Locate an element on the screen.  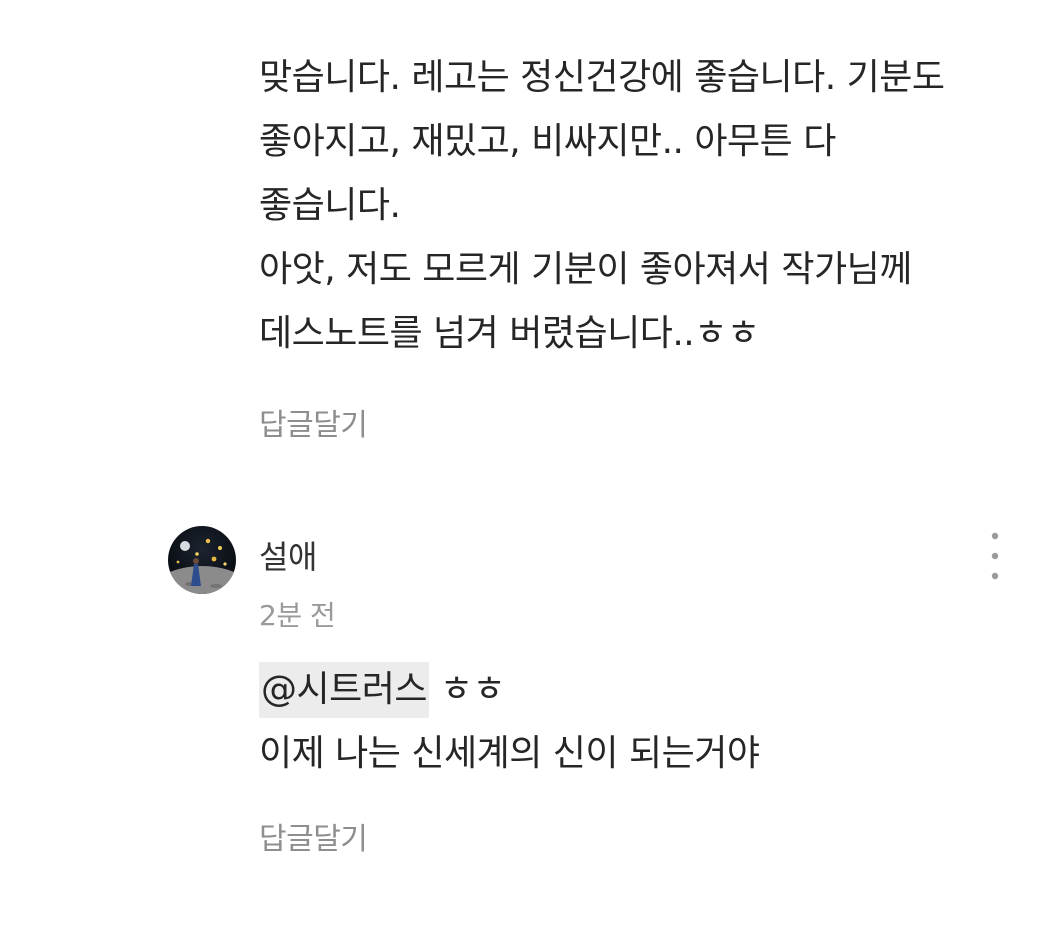
more-options-button is located at coordinates (995, 556).